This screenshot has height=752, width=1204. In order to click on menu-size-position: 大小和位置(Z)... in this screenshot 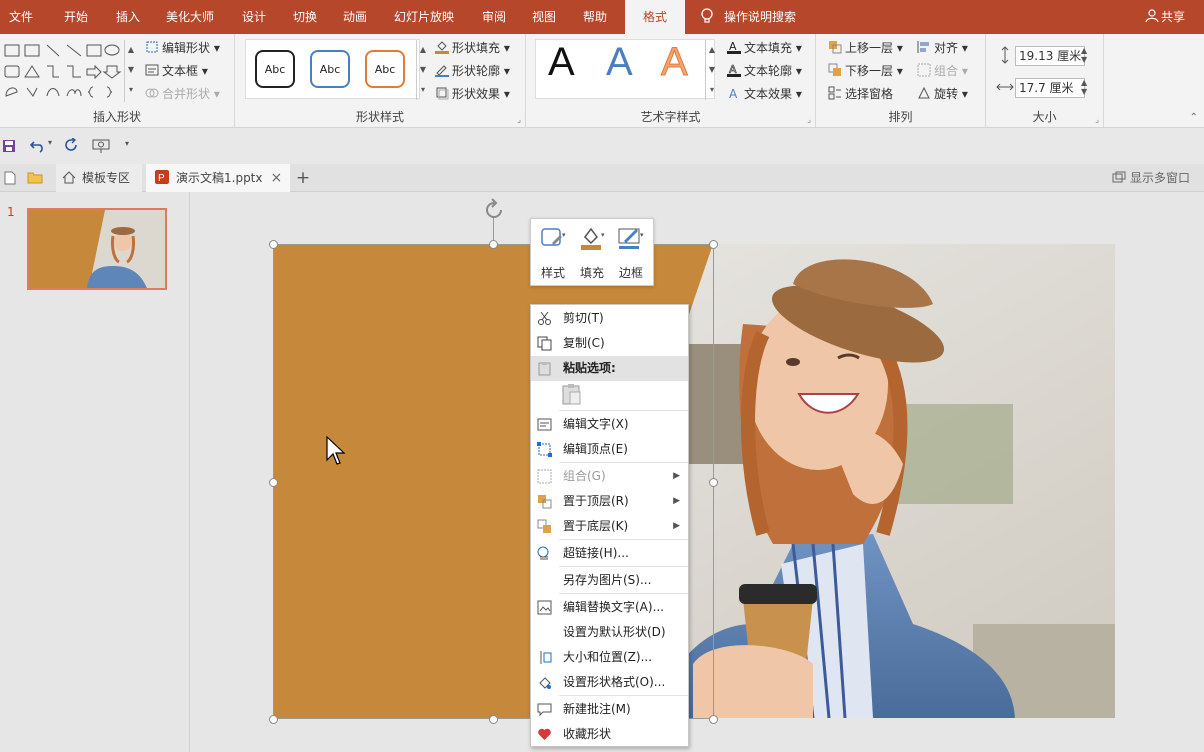, I will do `click(609, 657)`.